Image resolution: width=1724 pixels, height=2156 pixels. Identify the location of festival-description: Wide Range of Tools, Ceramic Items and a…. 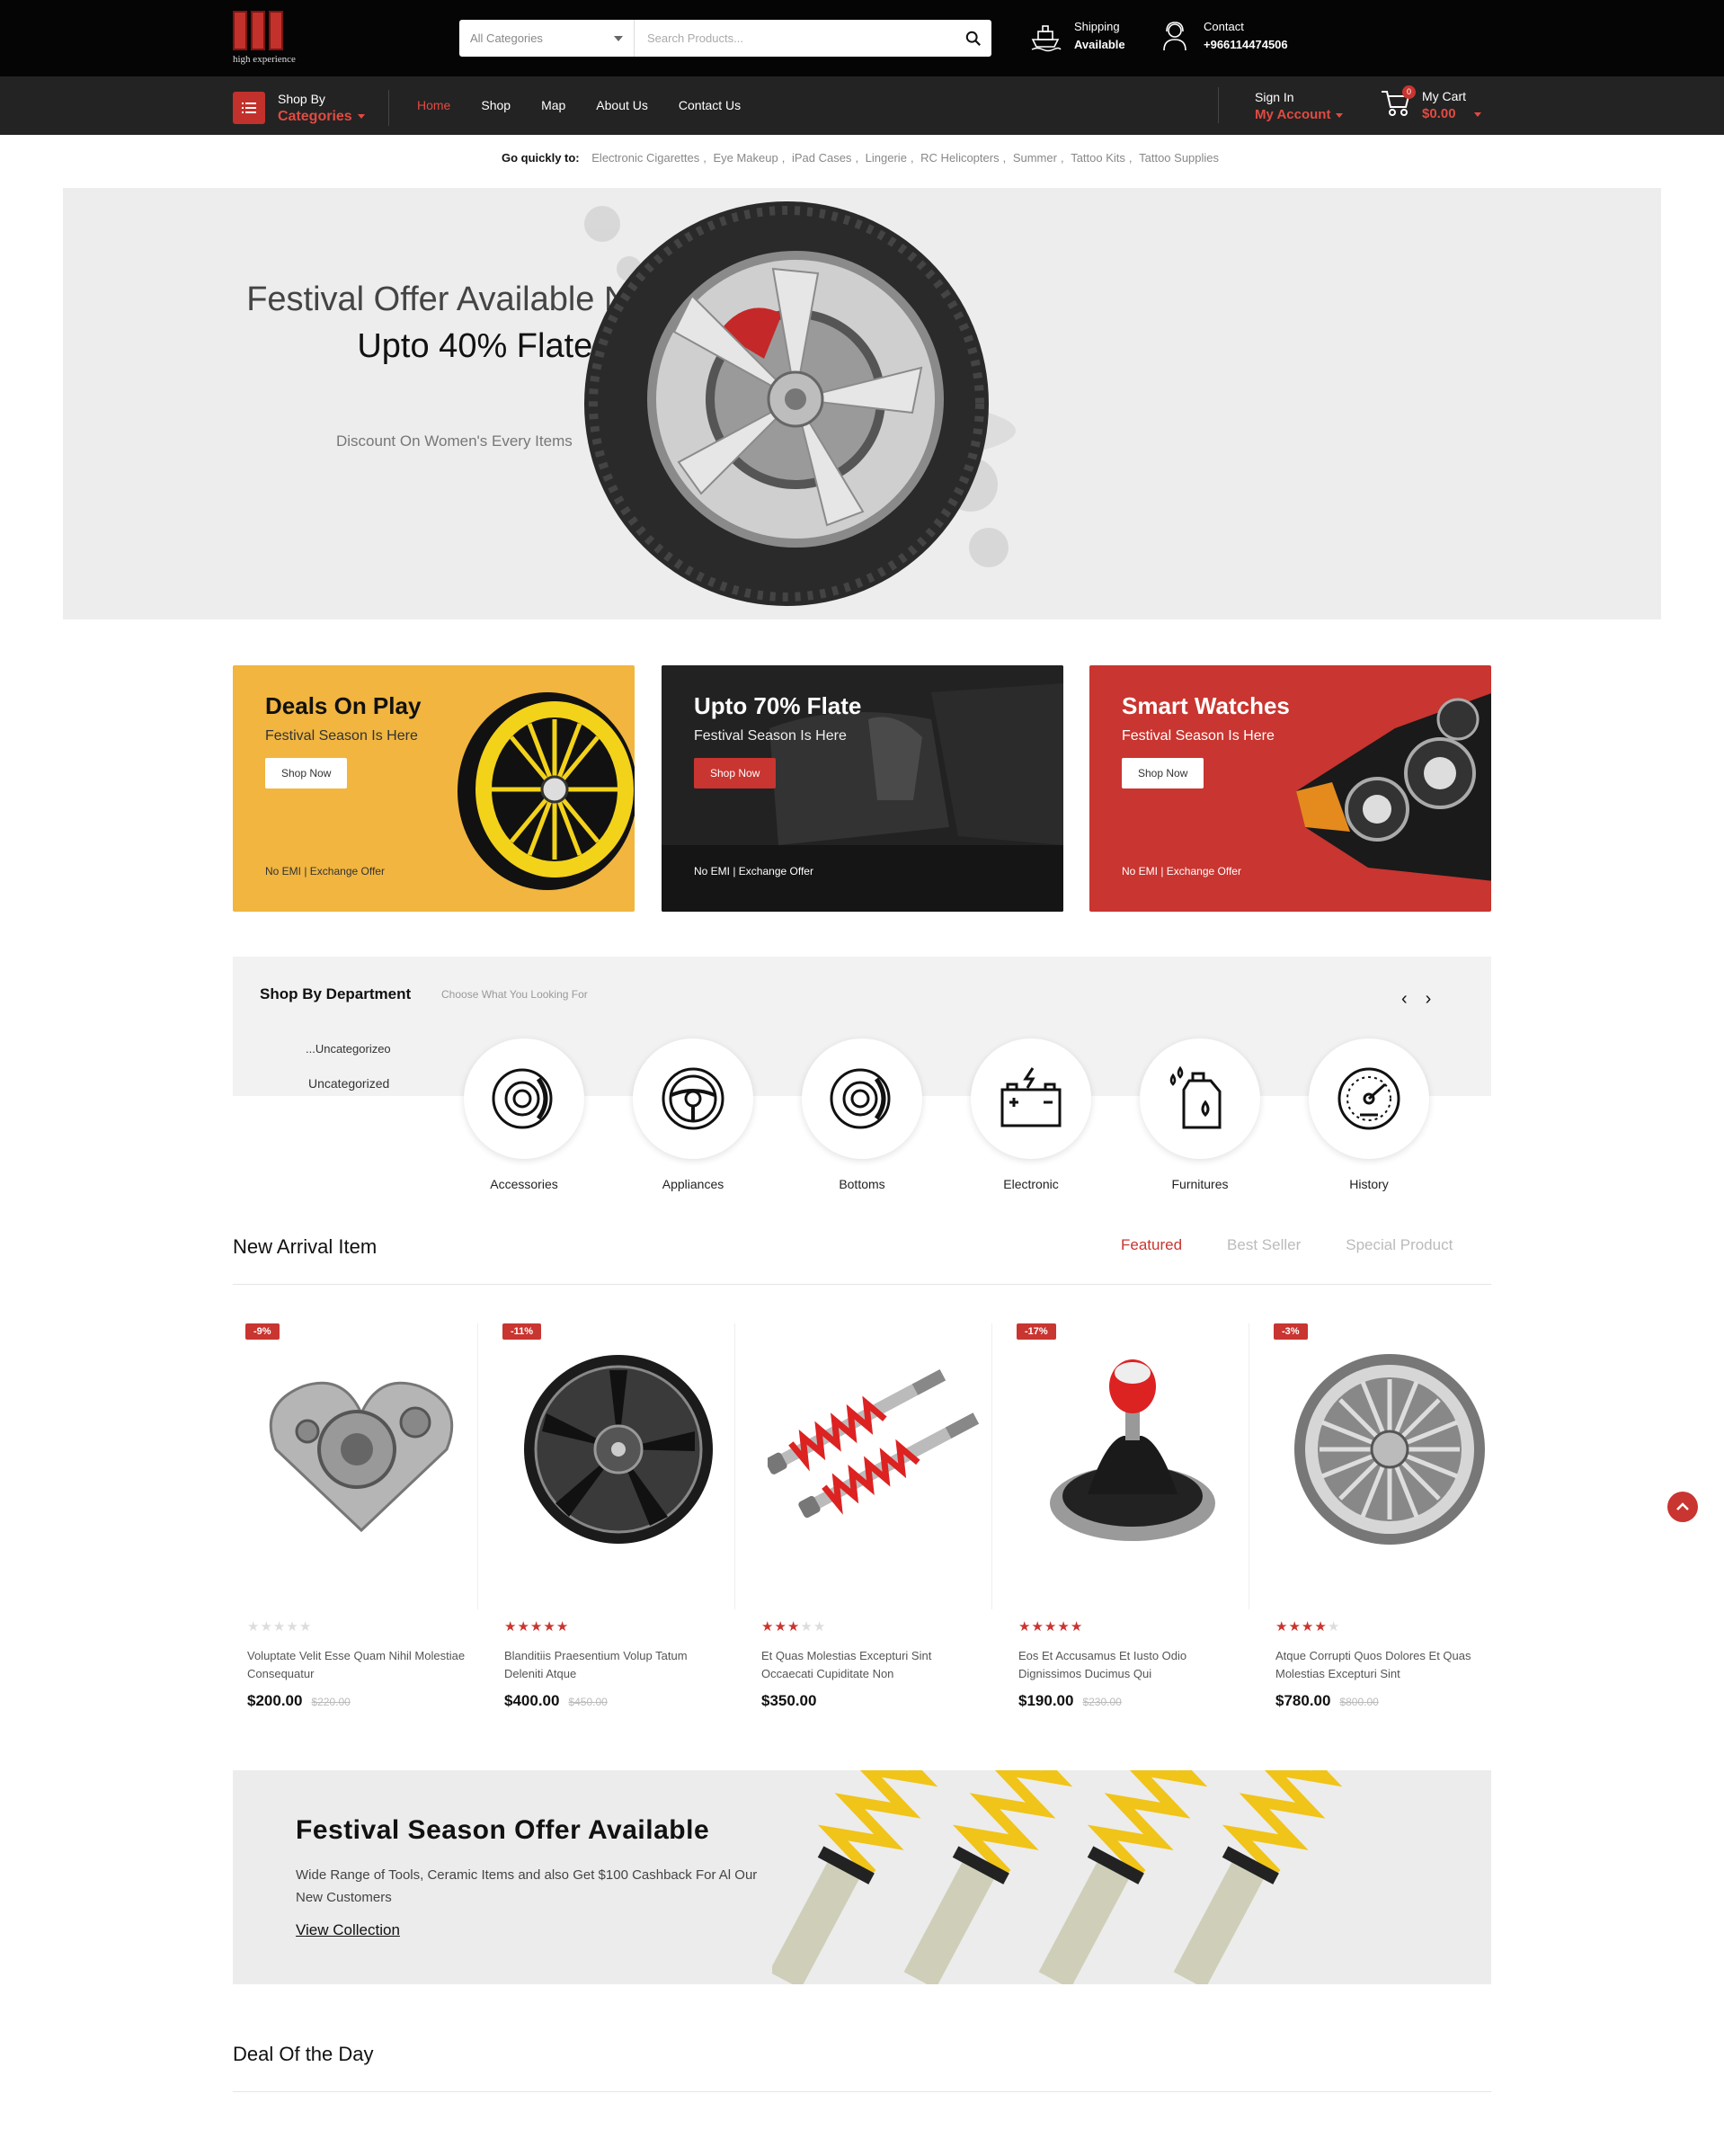
(527, 1886).